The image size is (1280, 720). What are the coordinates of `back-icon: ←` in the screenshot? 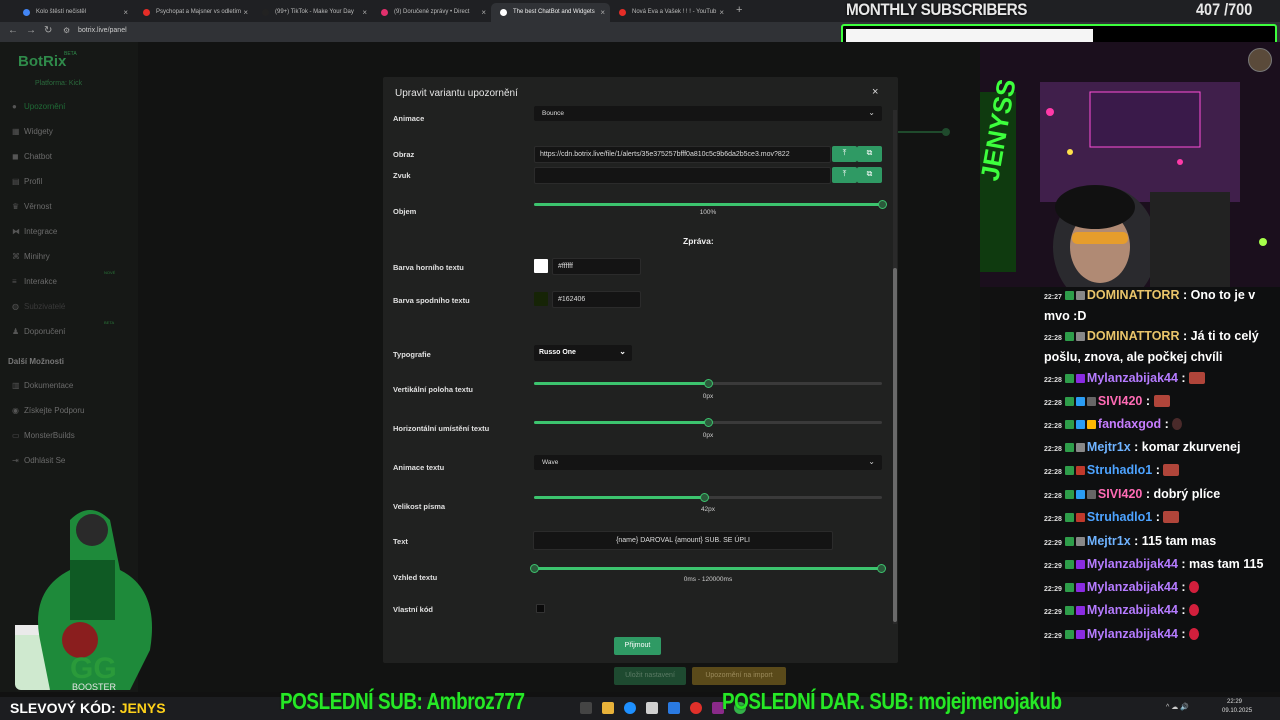 It's located at (13, 30).